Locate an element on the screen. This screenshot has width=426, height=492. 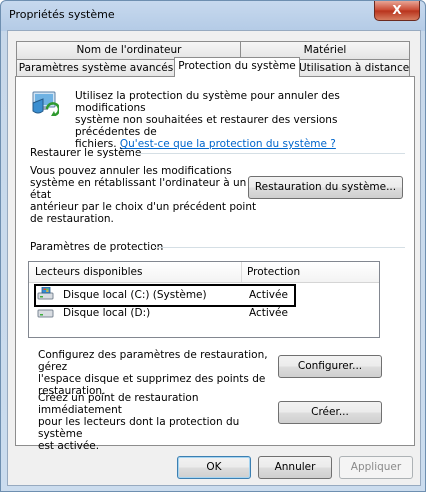
drive-row-d: Disque local (D:) Activée is located at coordinates (204, 313).